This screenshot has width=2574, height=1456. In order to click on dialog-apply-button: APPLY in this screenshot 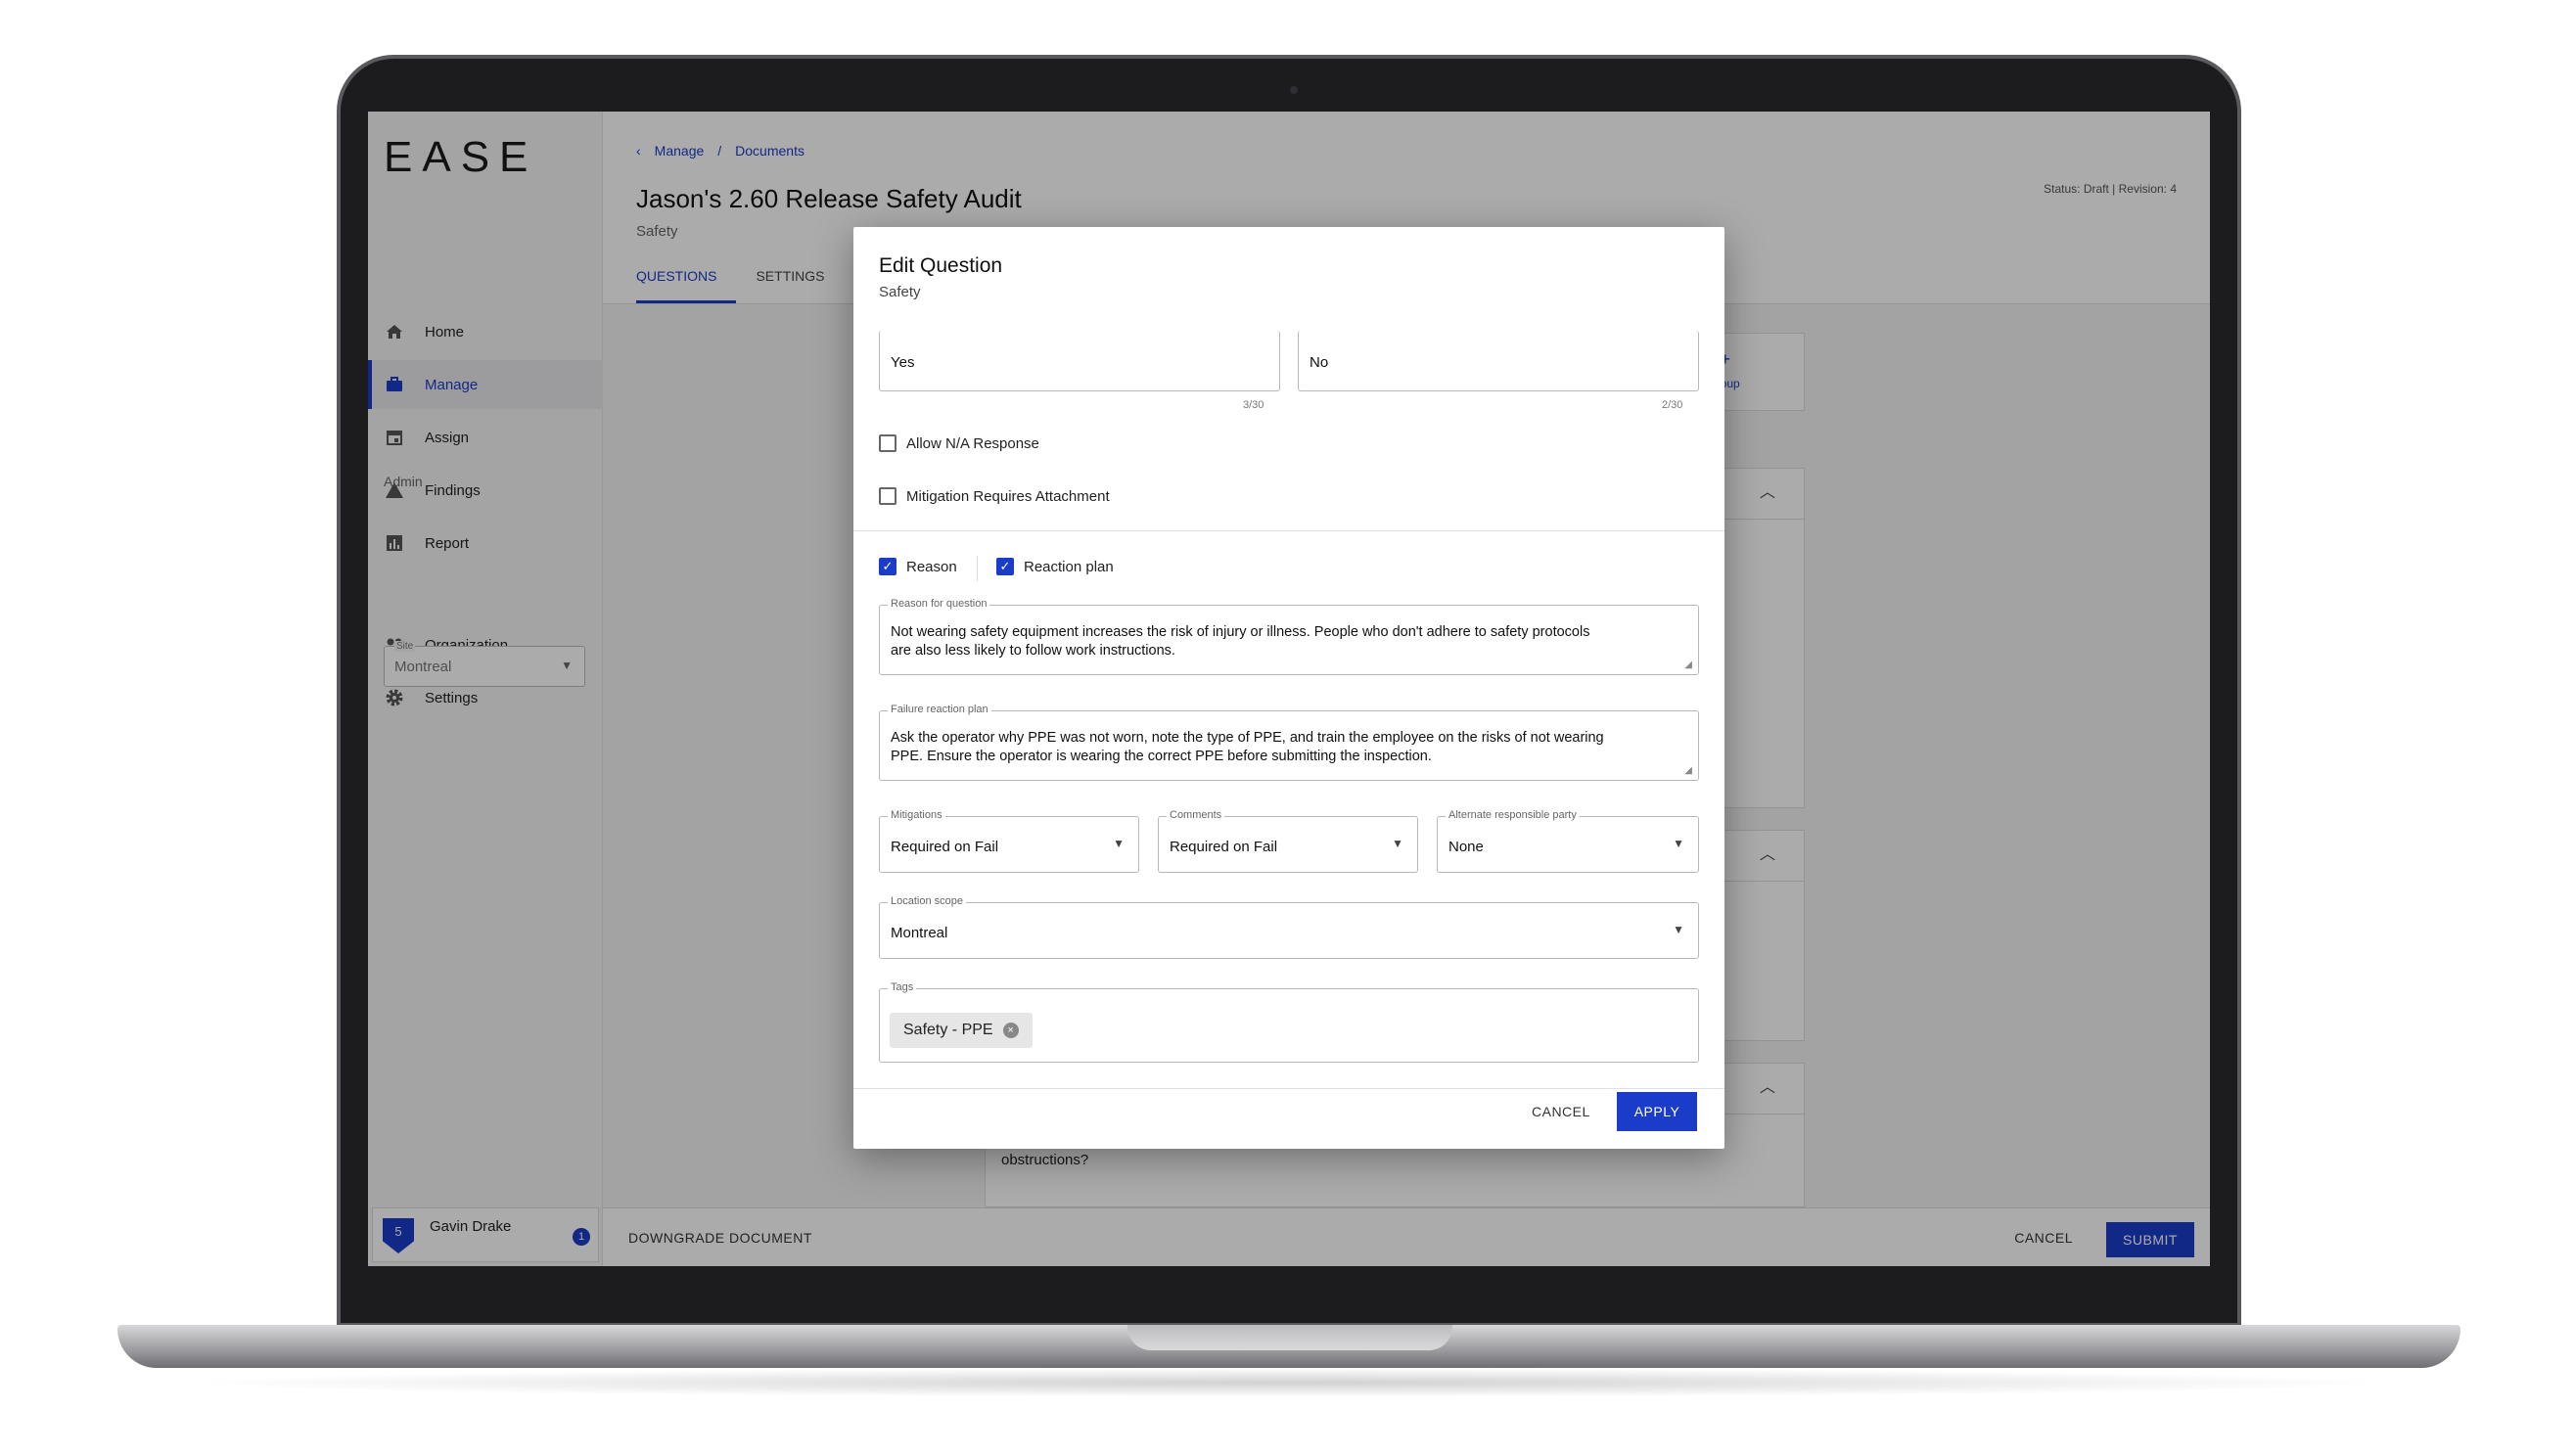, I will do `click(1657, 1111)`.